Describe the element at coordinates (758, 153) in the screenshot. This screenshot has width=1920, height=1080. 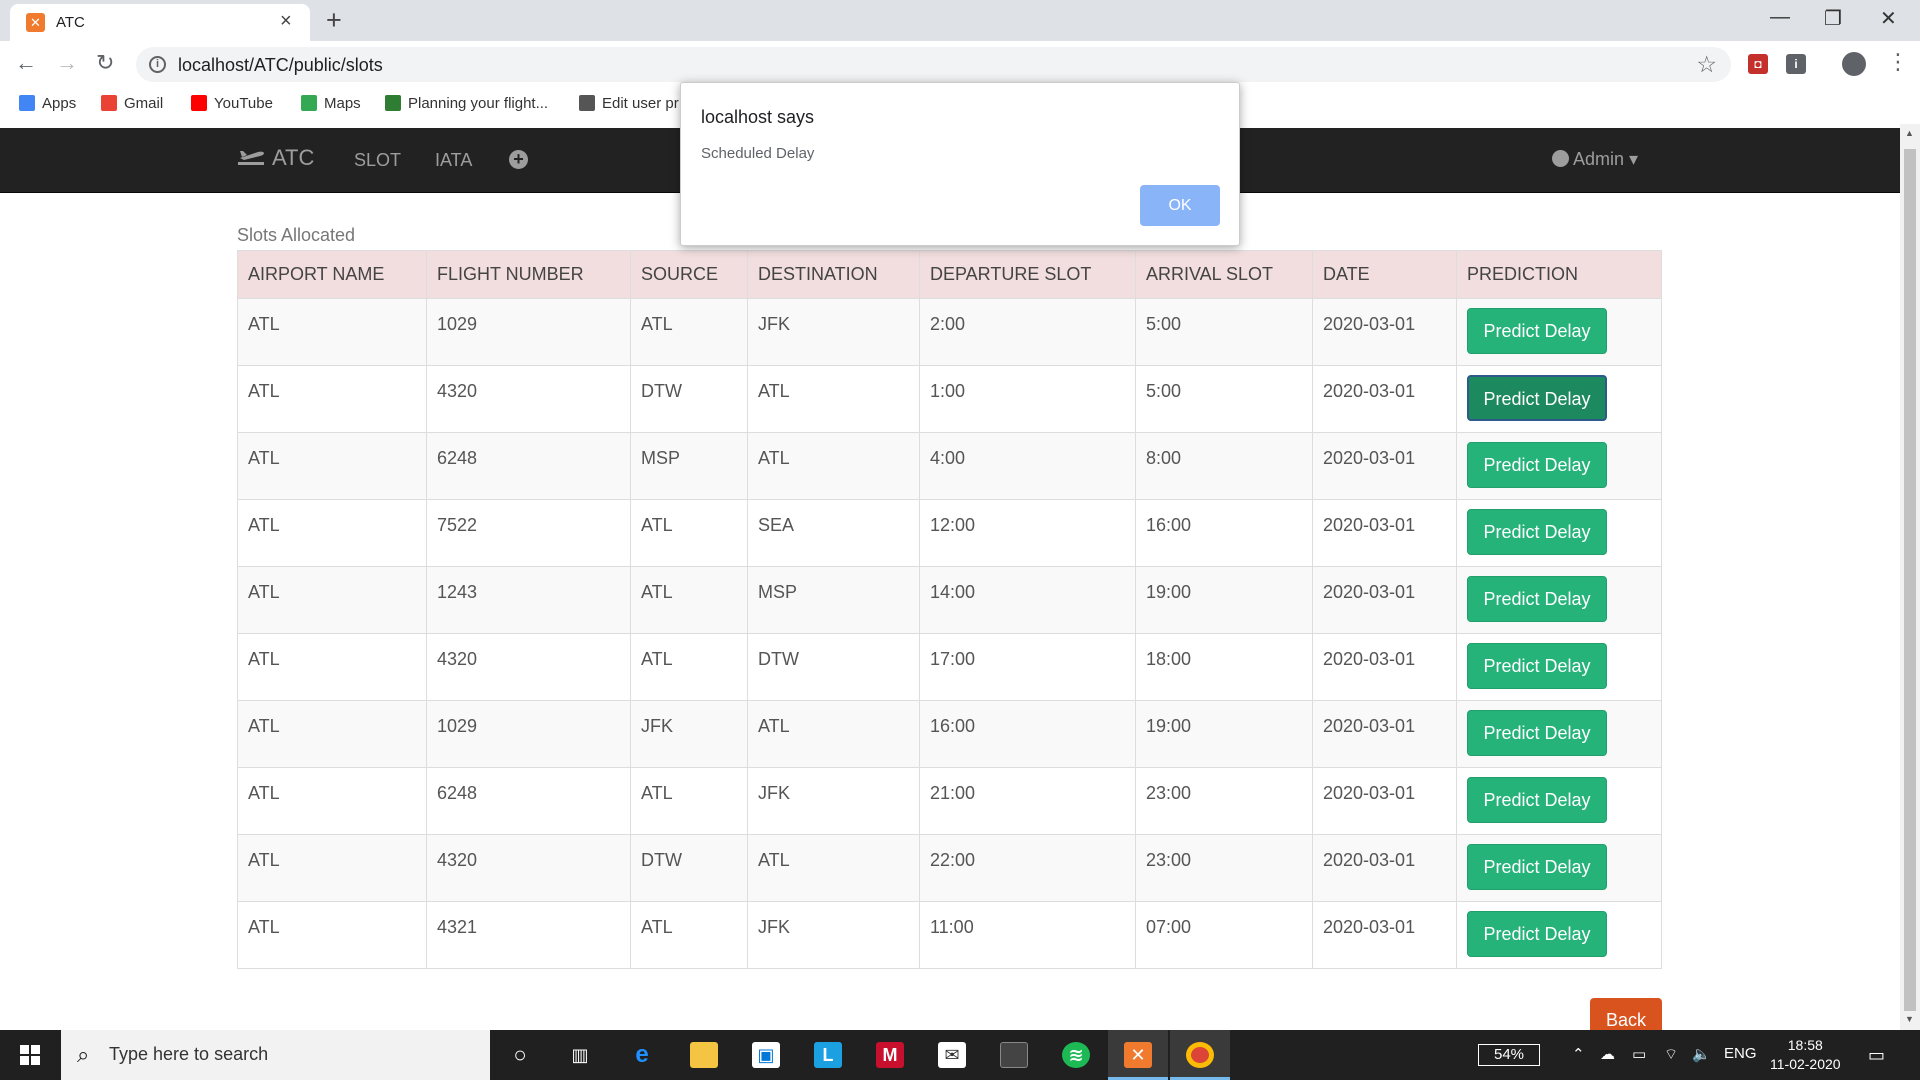
I see `dialog-message: Scheduled Delay` at that location.